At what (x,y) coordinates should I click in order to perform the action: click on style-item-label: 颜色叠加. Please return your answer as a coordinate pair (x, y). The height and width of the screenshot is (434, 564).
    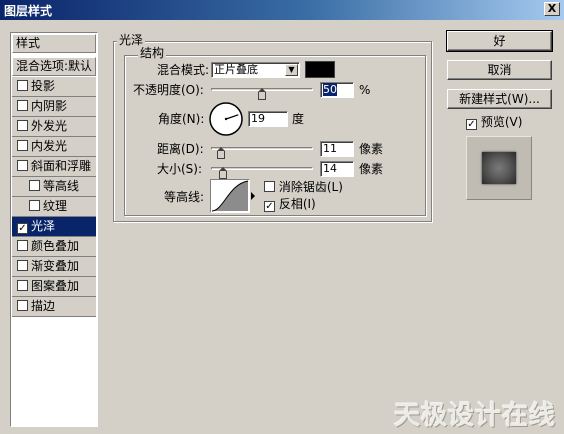
    Looking at the image, I should click on (55, 246).